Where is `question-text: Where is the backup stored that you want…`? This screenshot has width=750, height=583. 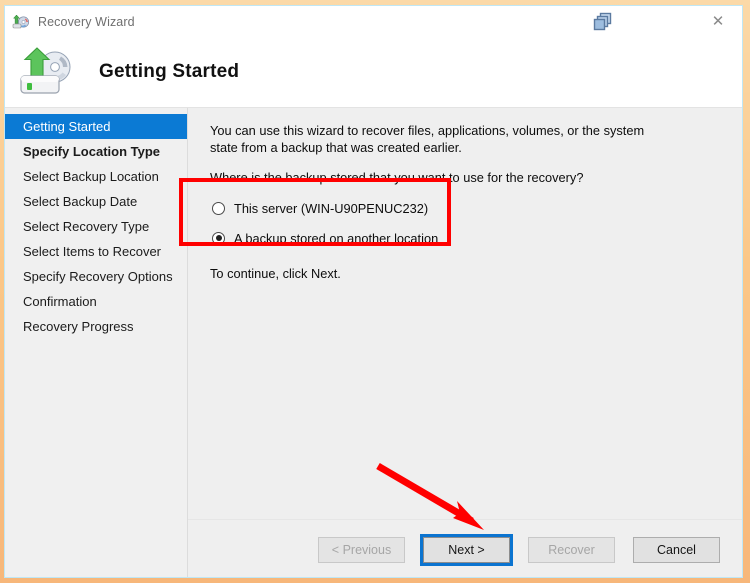 question-text: Where is the backup stored that you want… is located at coordinates (397, 177).